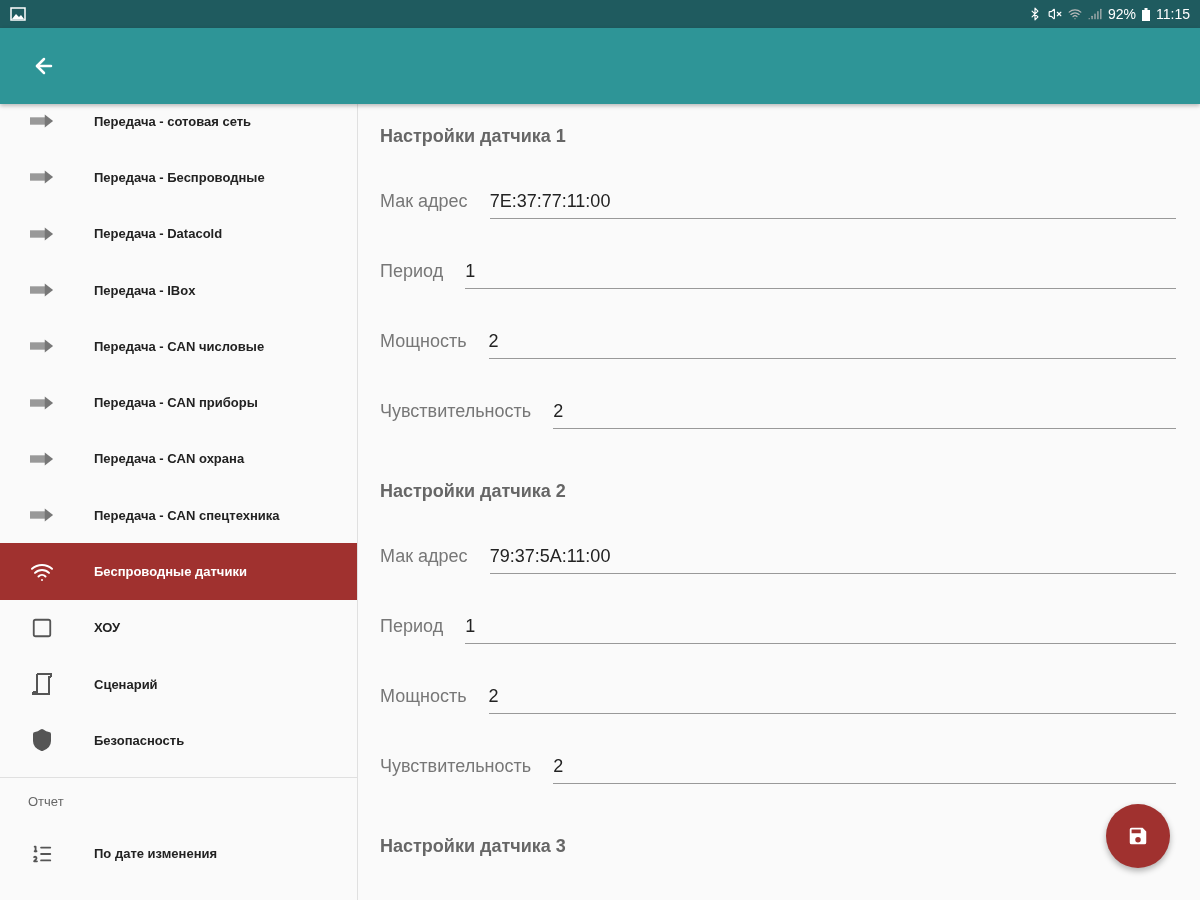 The image size is (1200, 900). I want to click on image-icon, so click(18, 14).